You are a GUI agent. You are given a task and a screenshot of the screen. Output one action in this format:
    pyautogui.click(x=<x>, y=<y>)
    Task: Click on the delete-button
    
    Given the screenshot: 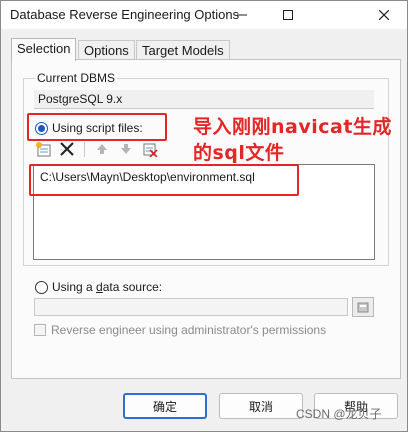 What is the action you would take?
    pyautogui.click(x=67, y=149)
    